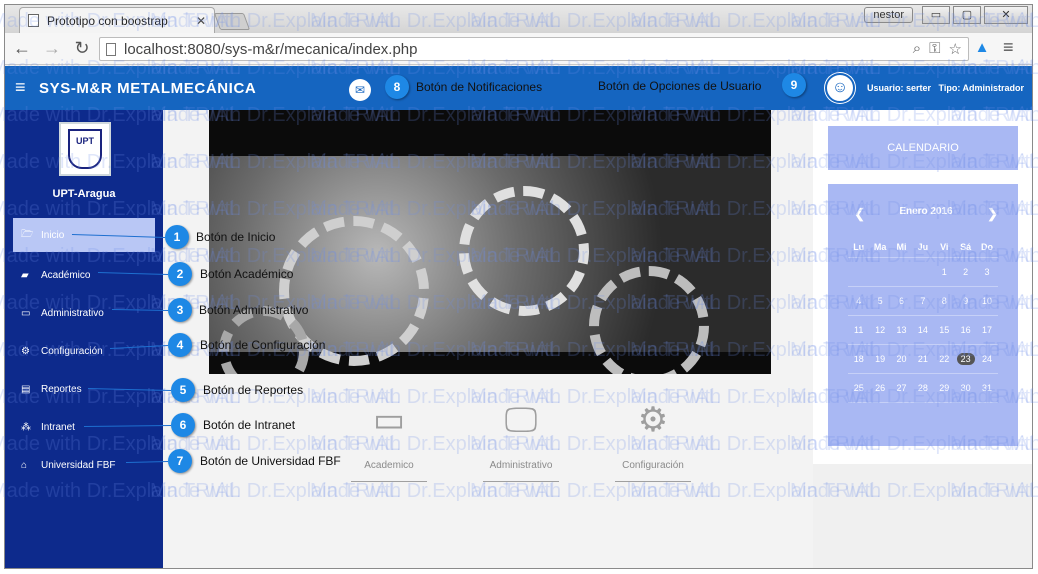  Describe the element at coordinates (518, 19) in the screenshot. I see `title-bar: Prototipo con boostrap ✕ nestor ▭ ▢ ✕` at that location.